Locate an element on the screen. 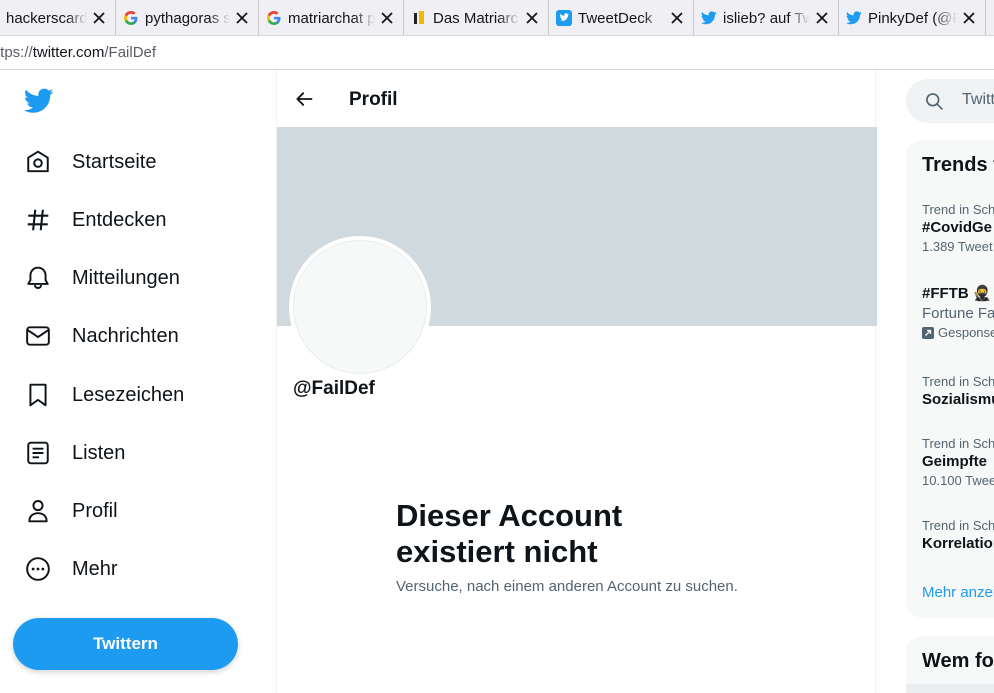 The width and height of the screenshot is (994, 693). page-title: Profil is located at coordinates (373, 99).